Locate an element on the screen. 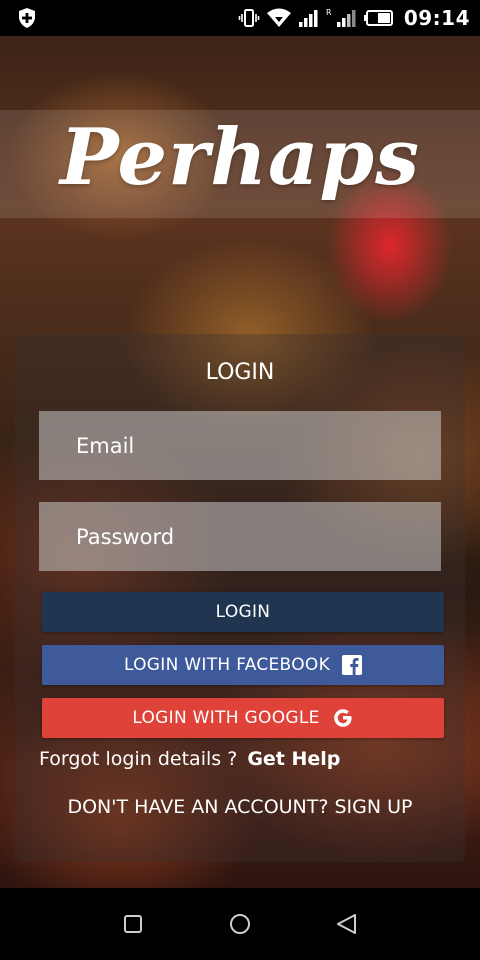 This screenshot has width=480, height=960. login-with-facebook-button: LOGIN WITH FACEBOOK is located at coordinates (243, 665).